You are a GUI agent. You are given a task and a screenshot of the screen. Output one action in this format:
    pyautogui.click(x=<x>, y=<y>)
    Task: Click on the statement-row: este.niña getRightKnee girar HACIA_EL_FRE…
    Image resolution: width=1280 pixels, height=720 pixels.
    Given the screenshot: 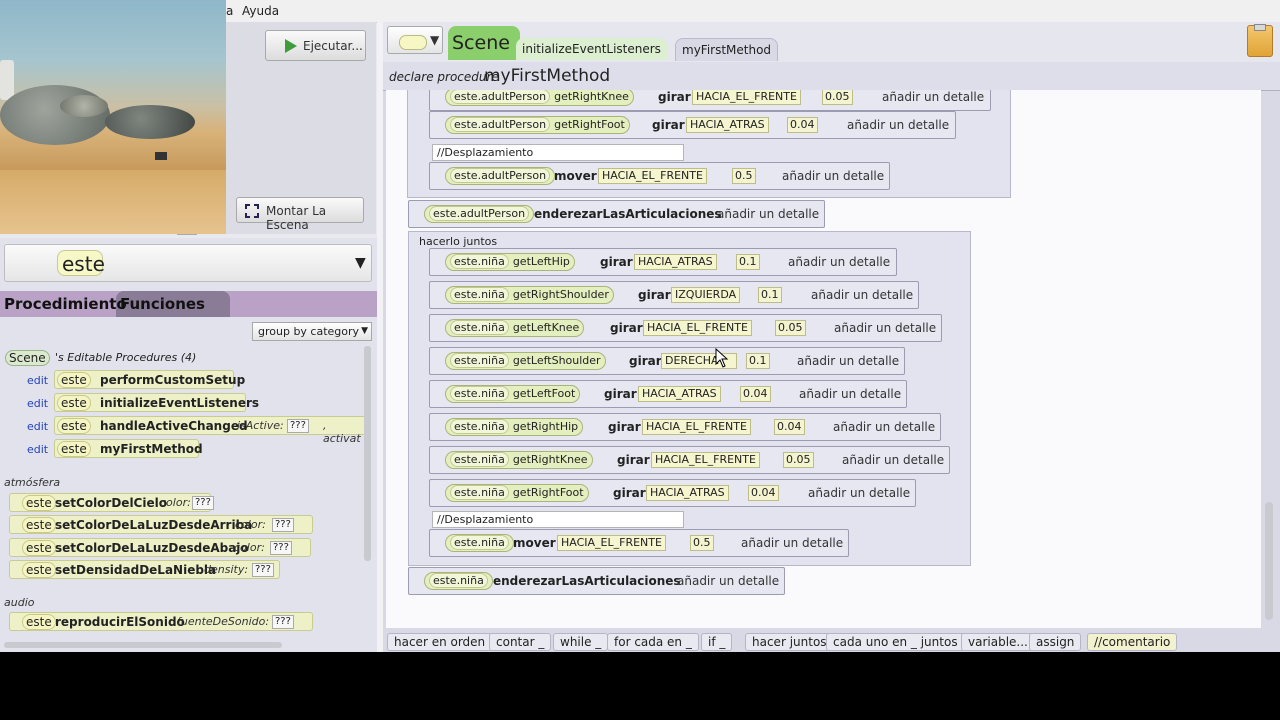 What is the action you would take?
    pyautogui.click(x=689, y=460)
    